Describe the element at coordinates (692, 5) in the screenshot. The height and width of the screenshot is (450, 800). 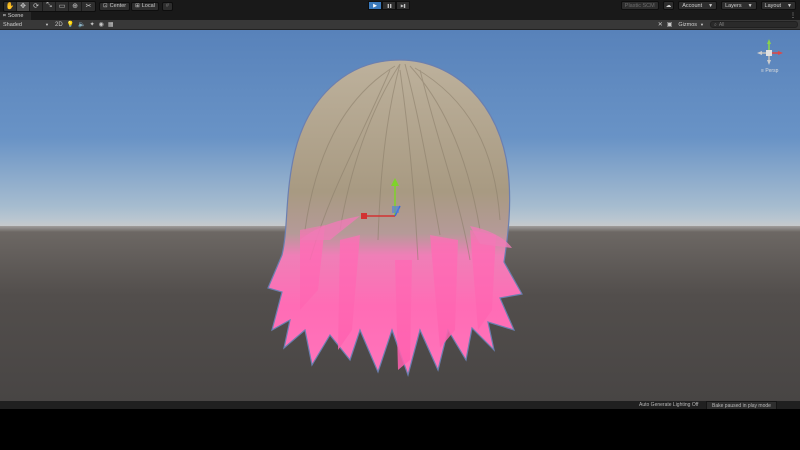
I see `account-label: Account` at that location.